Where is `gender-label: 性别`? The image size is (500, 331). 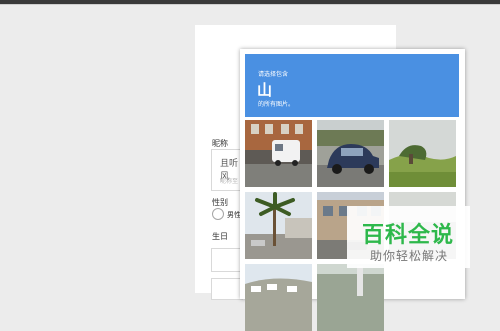 gender-label: 性别 is located at coordinates (220, 202).